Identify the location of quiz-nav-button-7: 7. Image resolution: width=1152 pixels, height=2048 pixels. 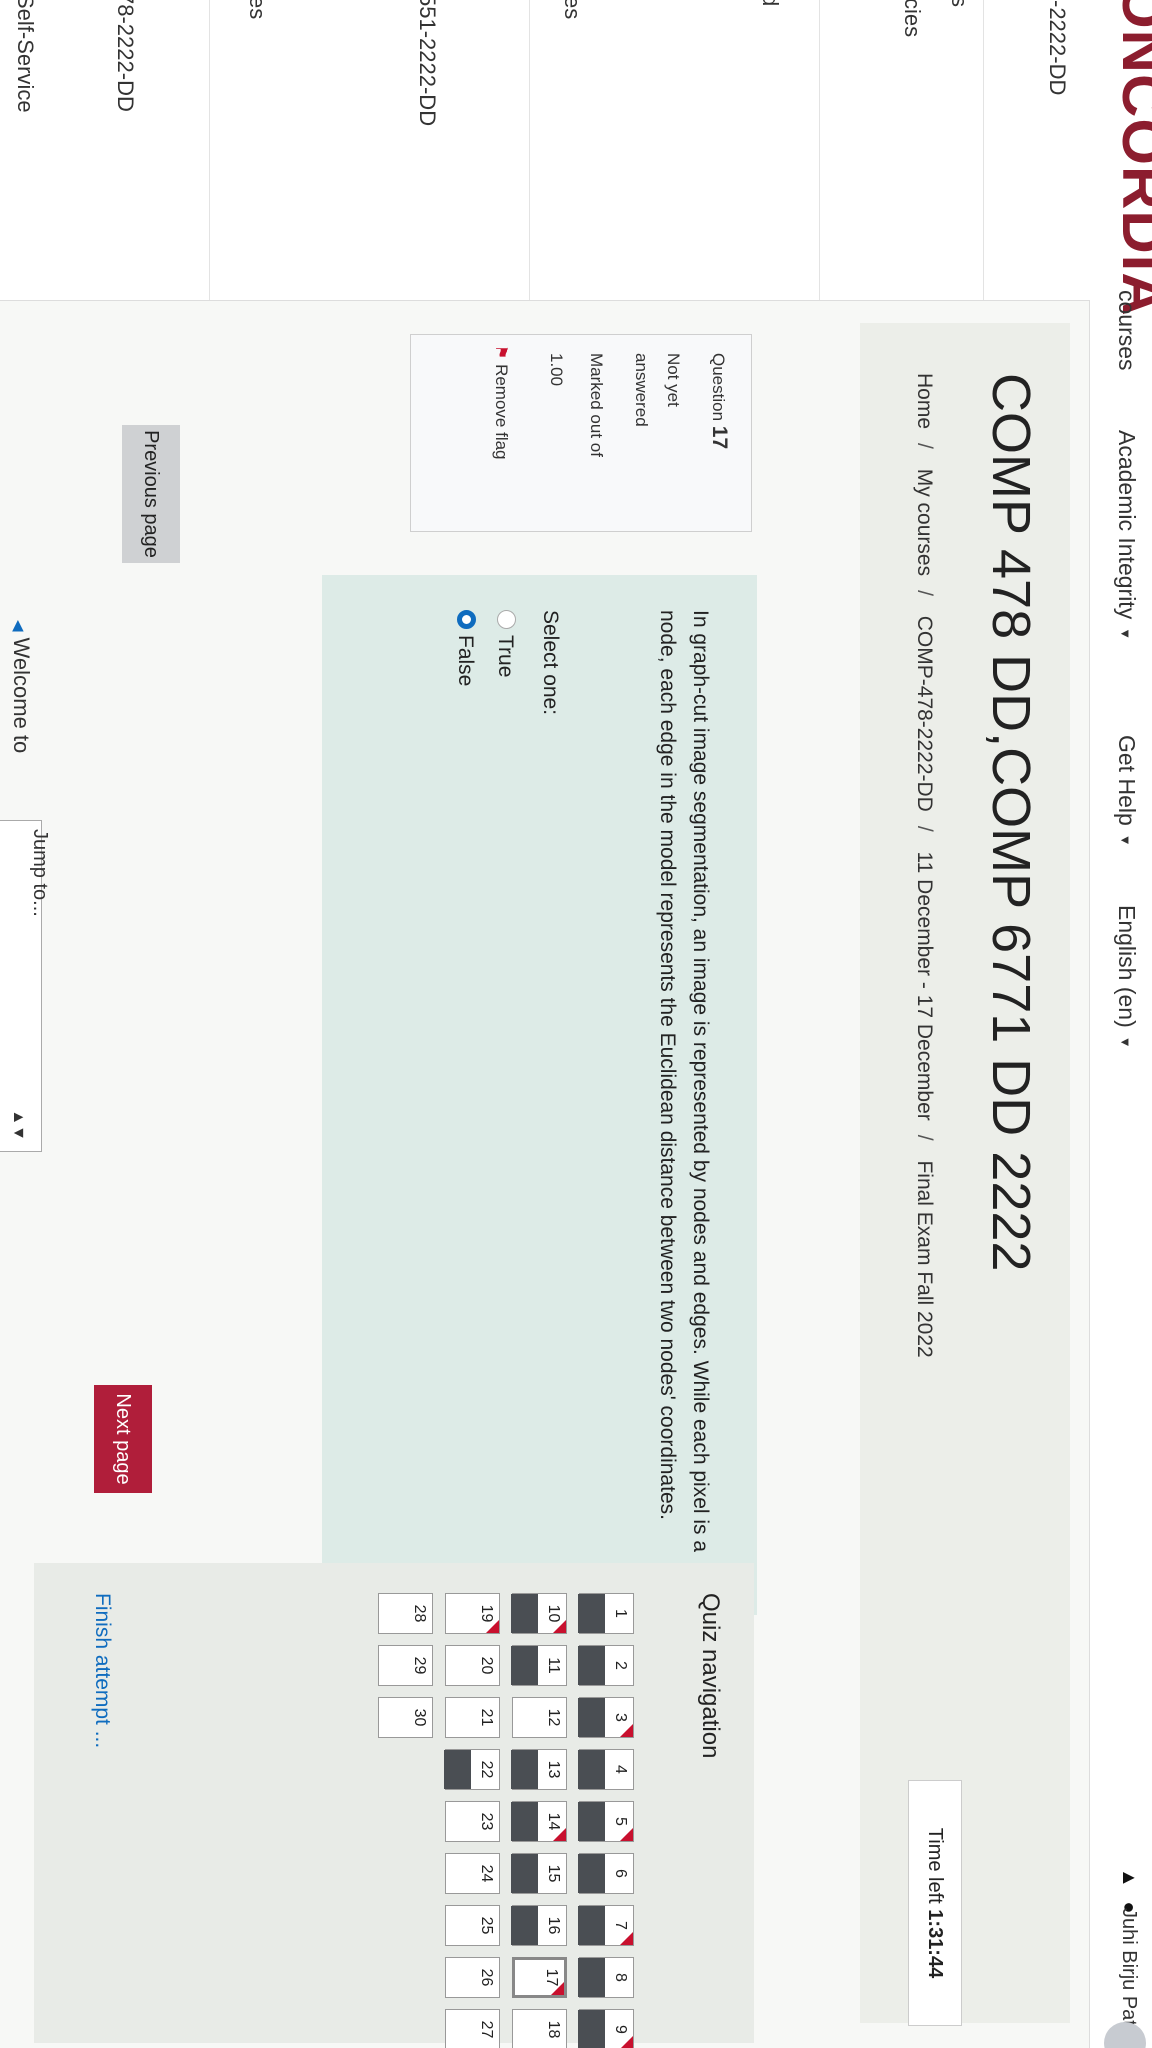
(606, 1925).